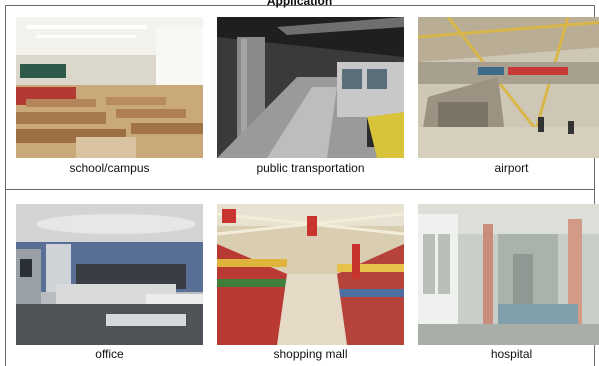 This screenshot has height=366, width=599. I want to click on caption-public-transportation: public transportation, so click(310, 168).